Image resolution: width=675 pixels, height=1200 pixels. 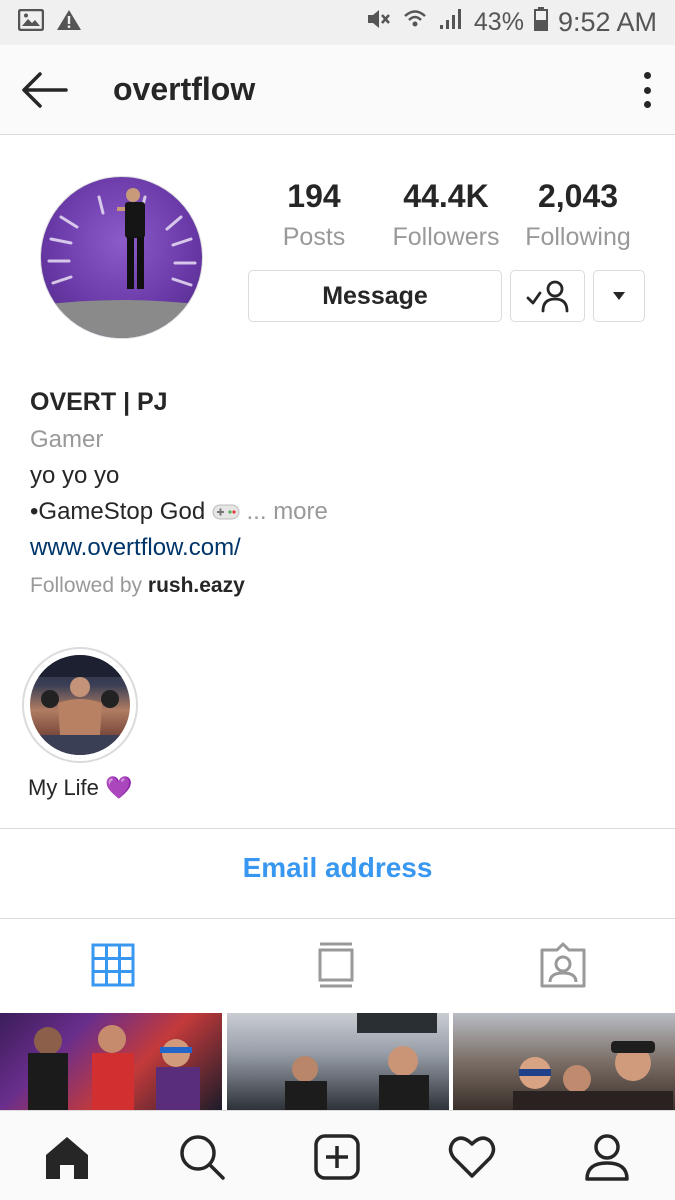 I want to click on grid-icon, so click(x=113, y=965).